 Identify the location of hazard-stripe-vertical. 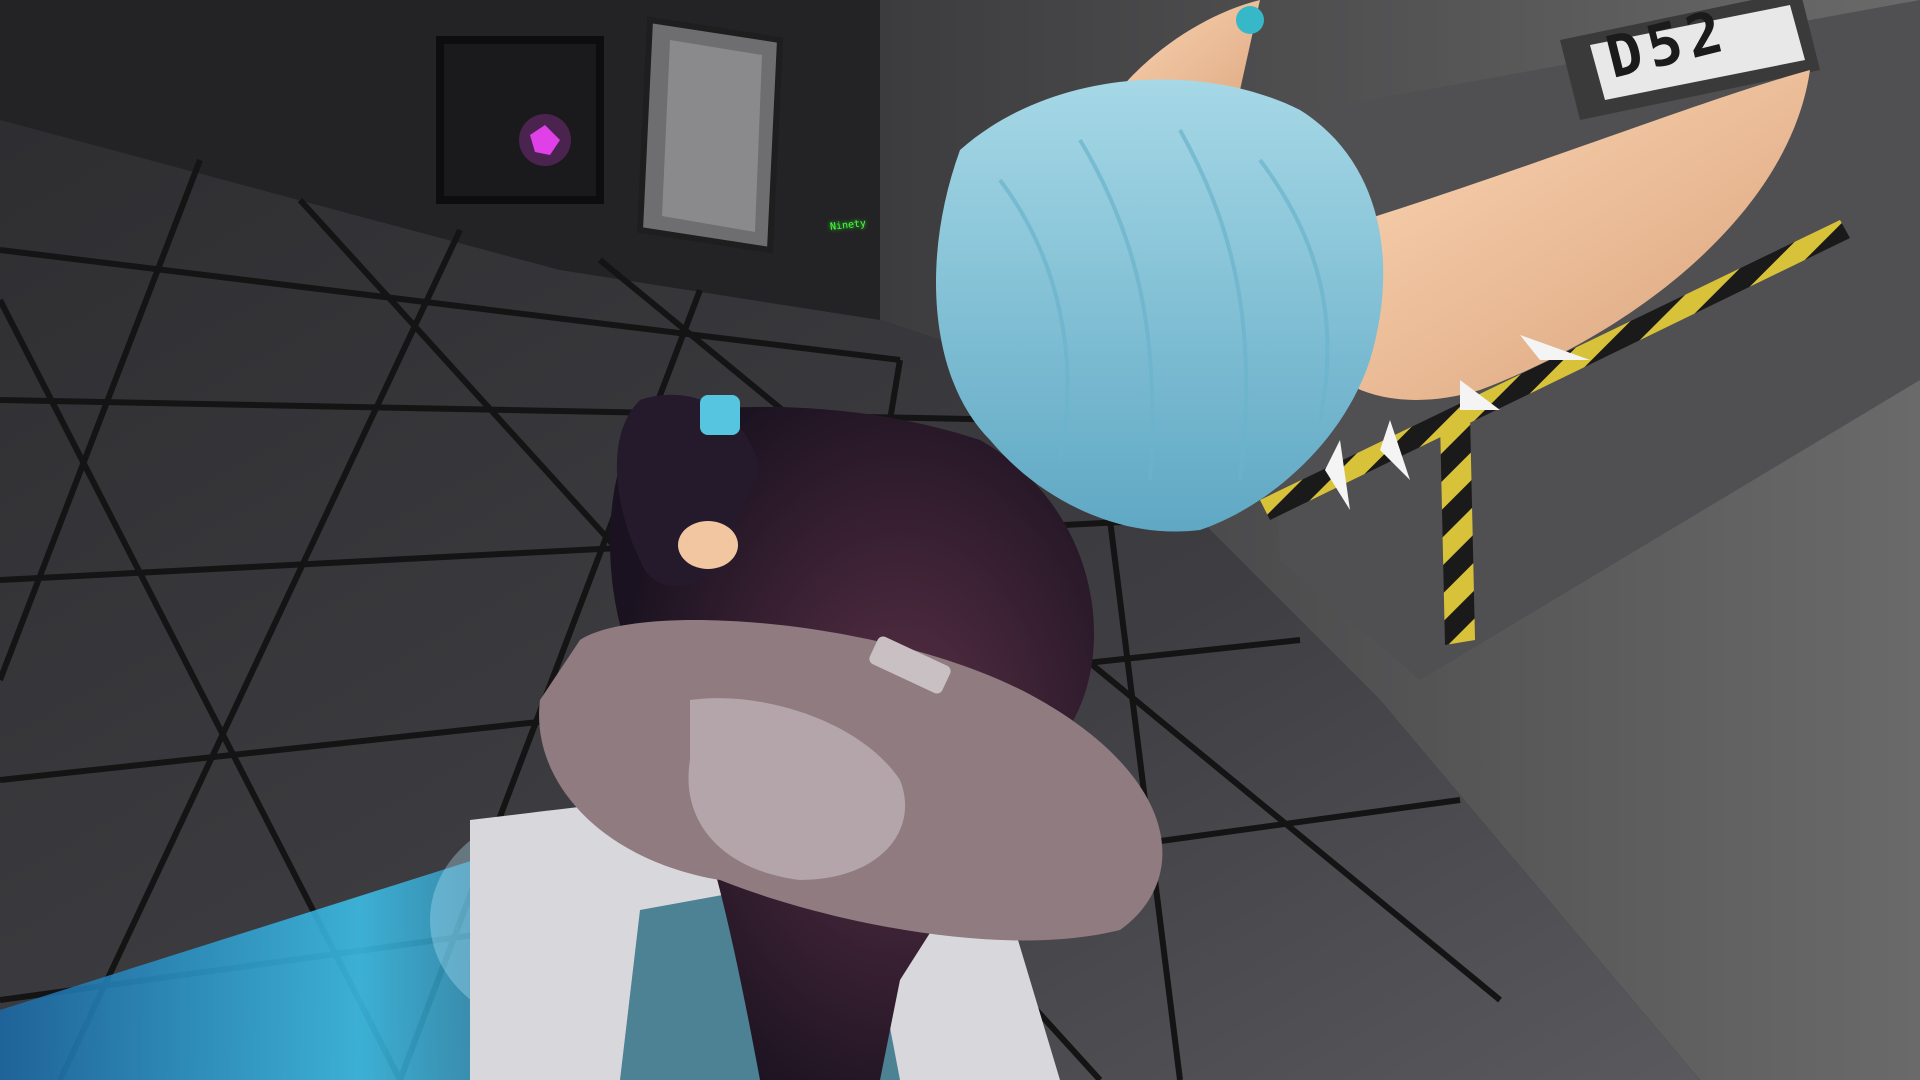
(1457, 530).